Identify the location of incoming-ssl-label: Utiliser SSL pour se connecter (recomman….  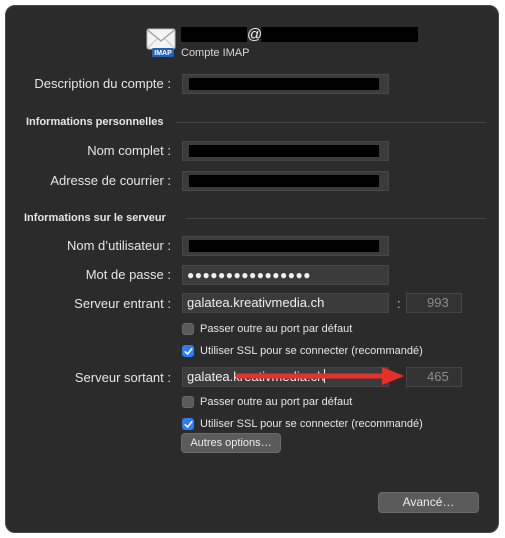
(311, 351).